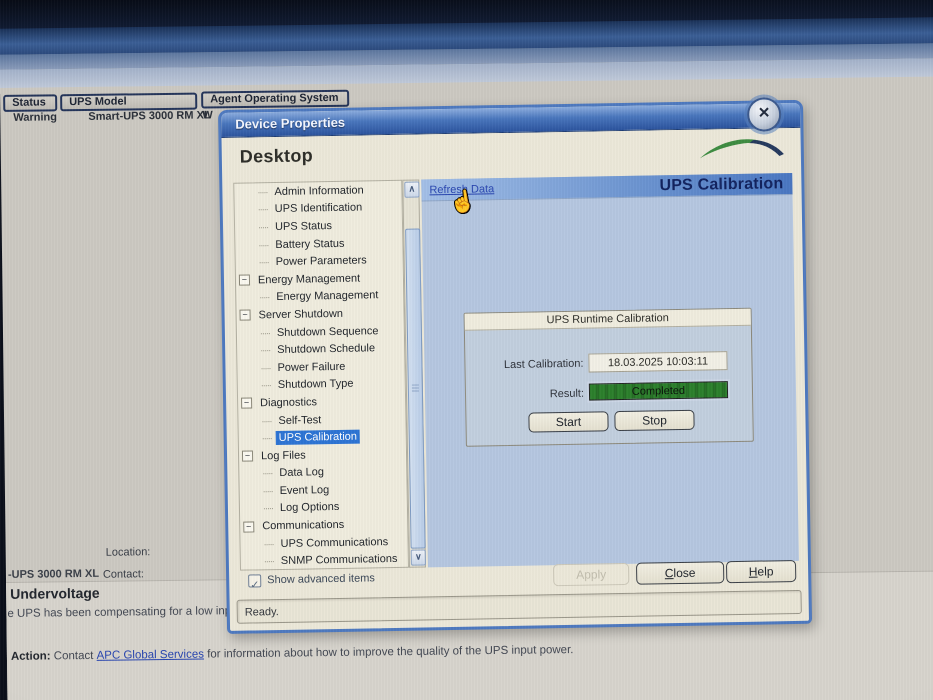 Image resolution: width=933 pixels, height=700 pixels. Describe the element at coordinates (30, 656) in the screenshot. I see `action-label: Action:` at that location.